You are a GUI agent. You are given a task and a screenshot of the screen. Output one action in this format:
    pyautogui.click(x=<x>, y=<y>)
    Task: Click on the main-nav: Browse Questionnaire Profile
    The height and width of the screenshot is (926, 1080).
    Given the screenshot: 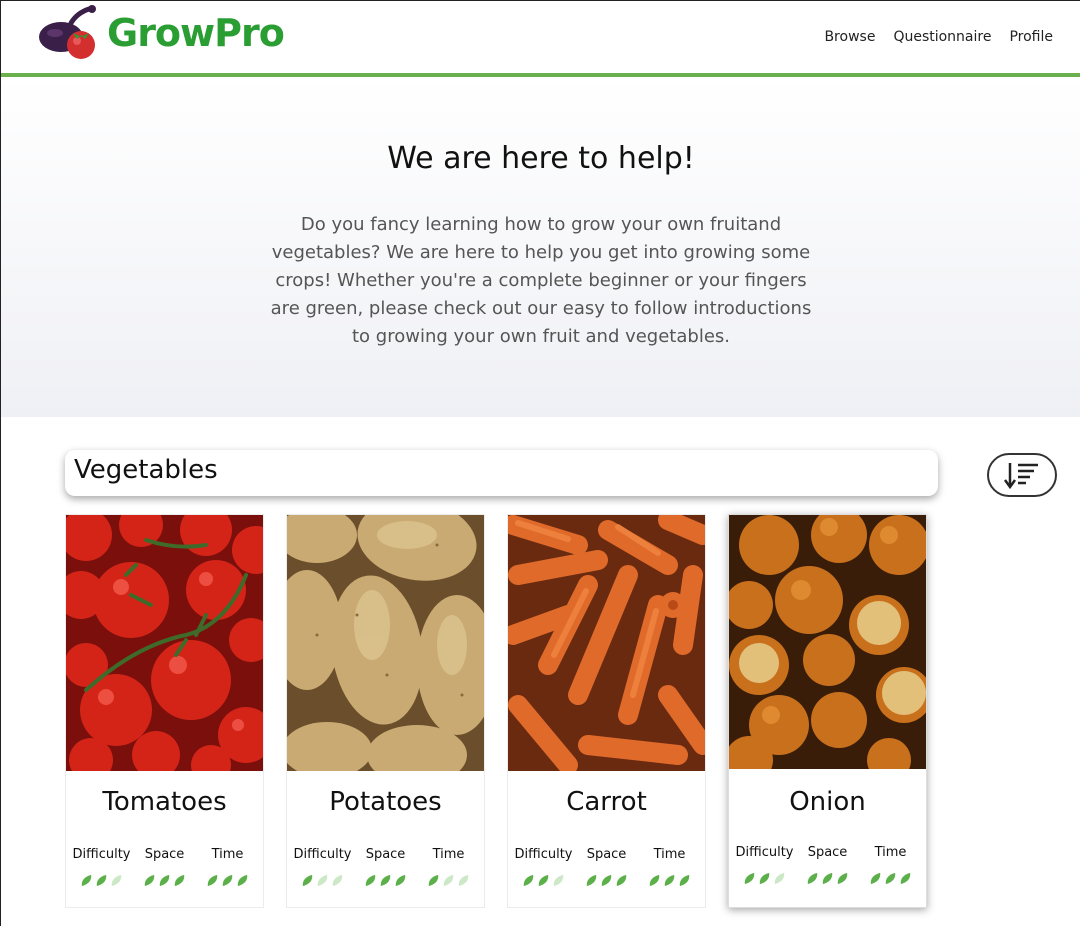 What is the action you would take?
    pyautogui.click(x=938, y=37)
    